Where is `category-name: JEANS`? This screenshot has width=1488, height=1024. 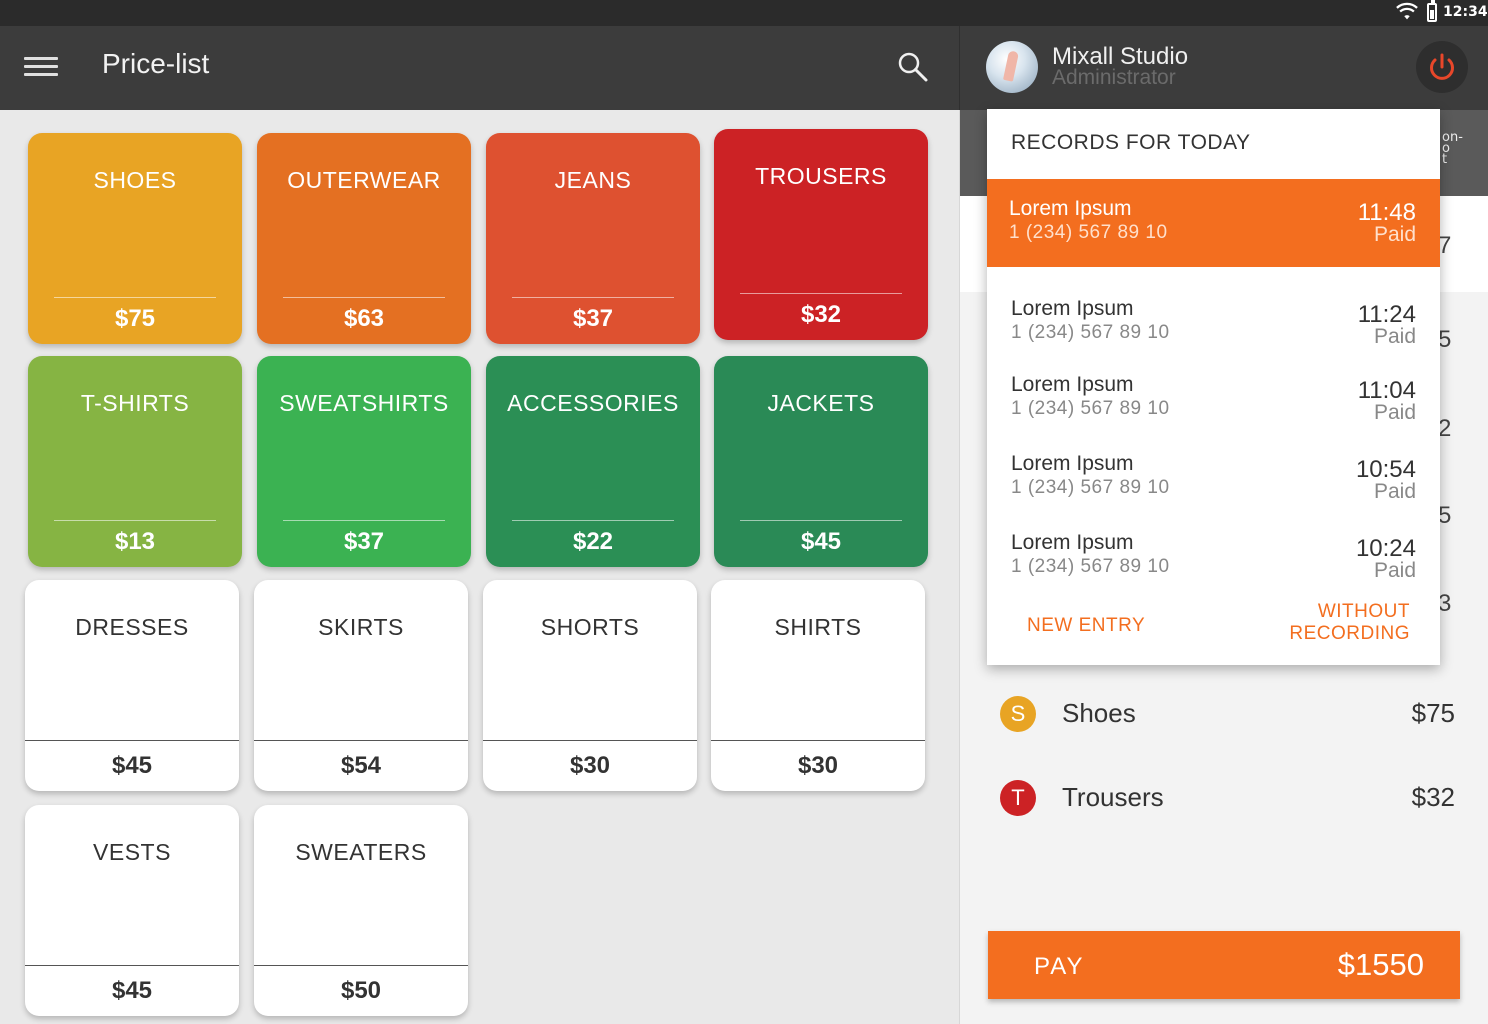
category-name: JEANS is located at coordinates (593, 180).